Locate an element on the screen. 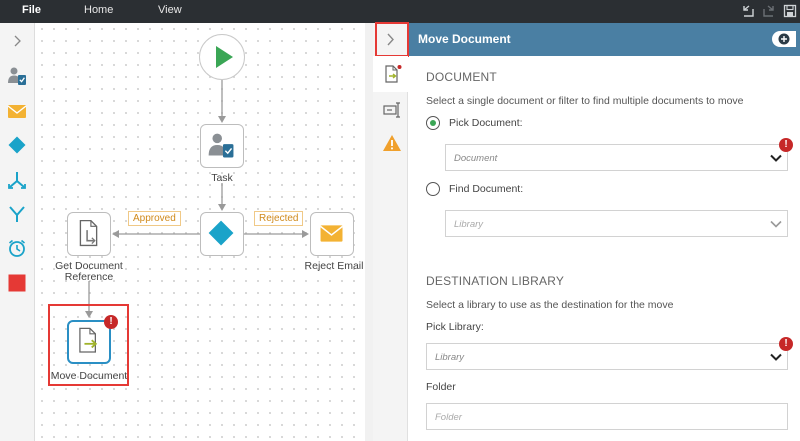  menu-view: View is located at coordinates (170, 10).